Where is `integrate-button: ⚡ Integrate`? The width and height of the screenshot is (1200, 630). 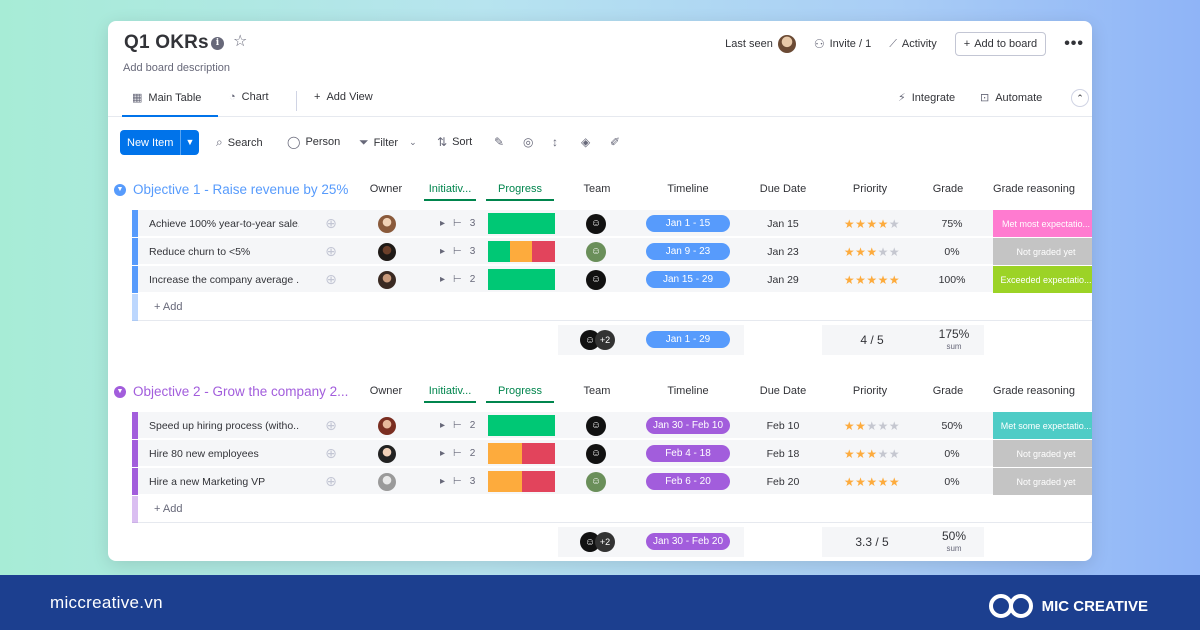 integrate-button: ⚡ Integrate is located at coordinates (926, 98).